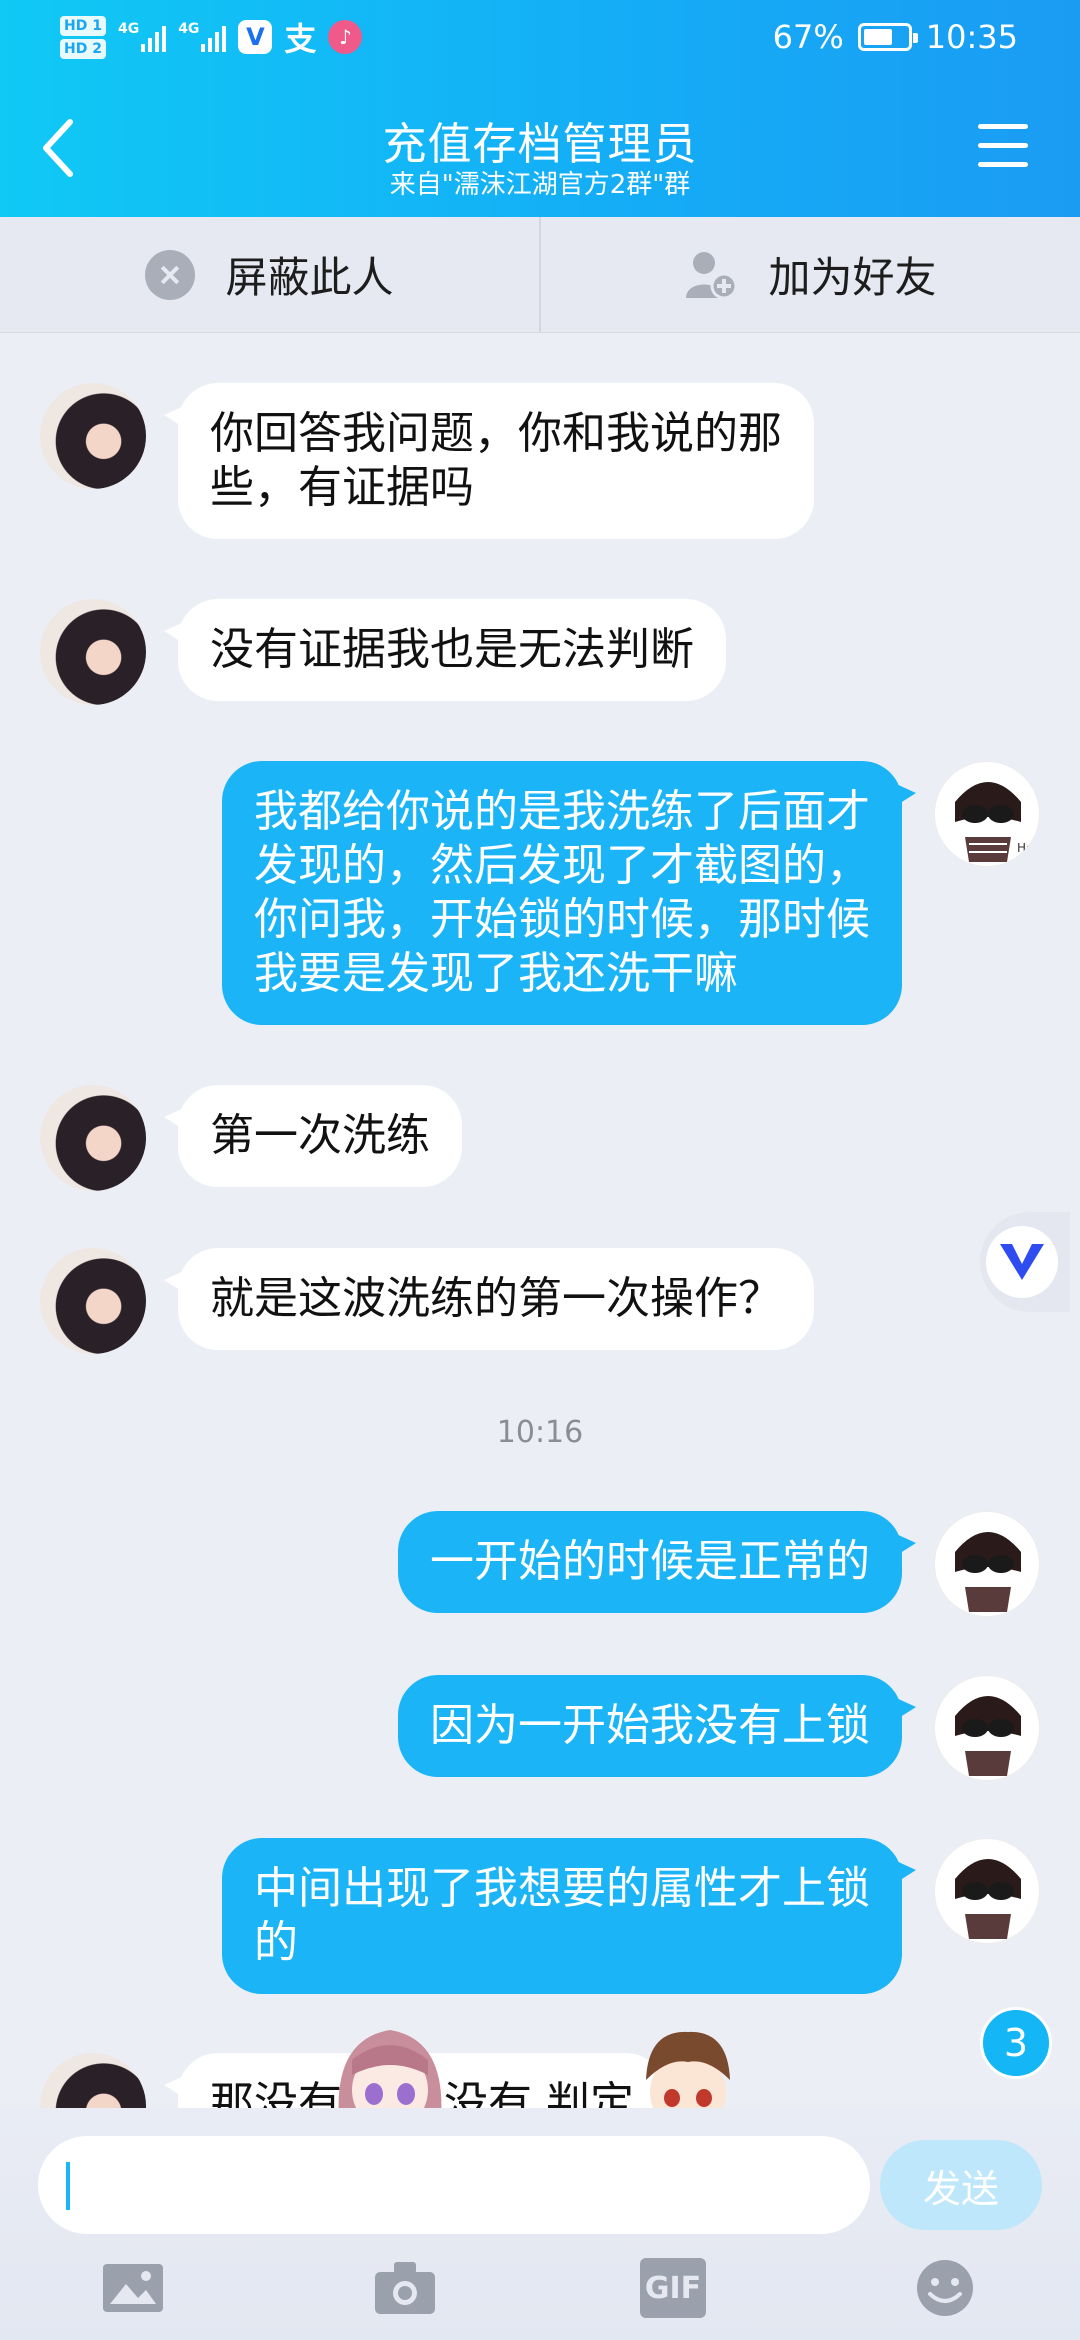  Describe the element at coordinates (454, 2185) in the screenshot. I see `message-input` at that location.